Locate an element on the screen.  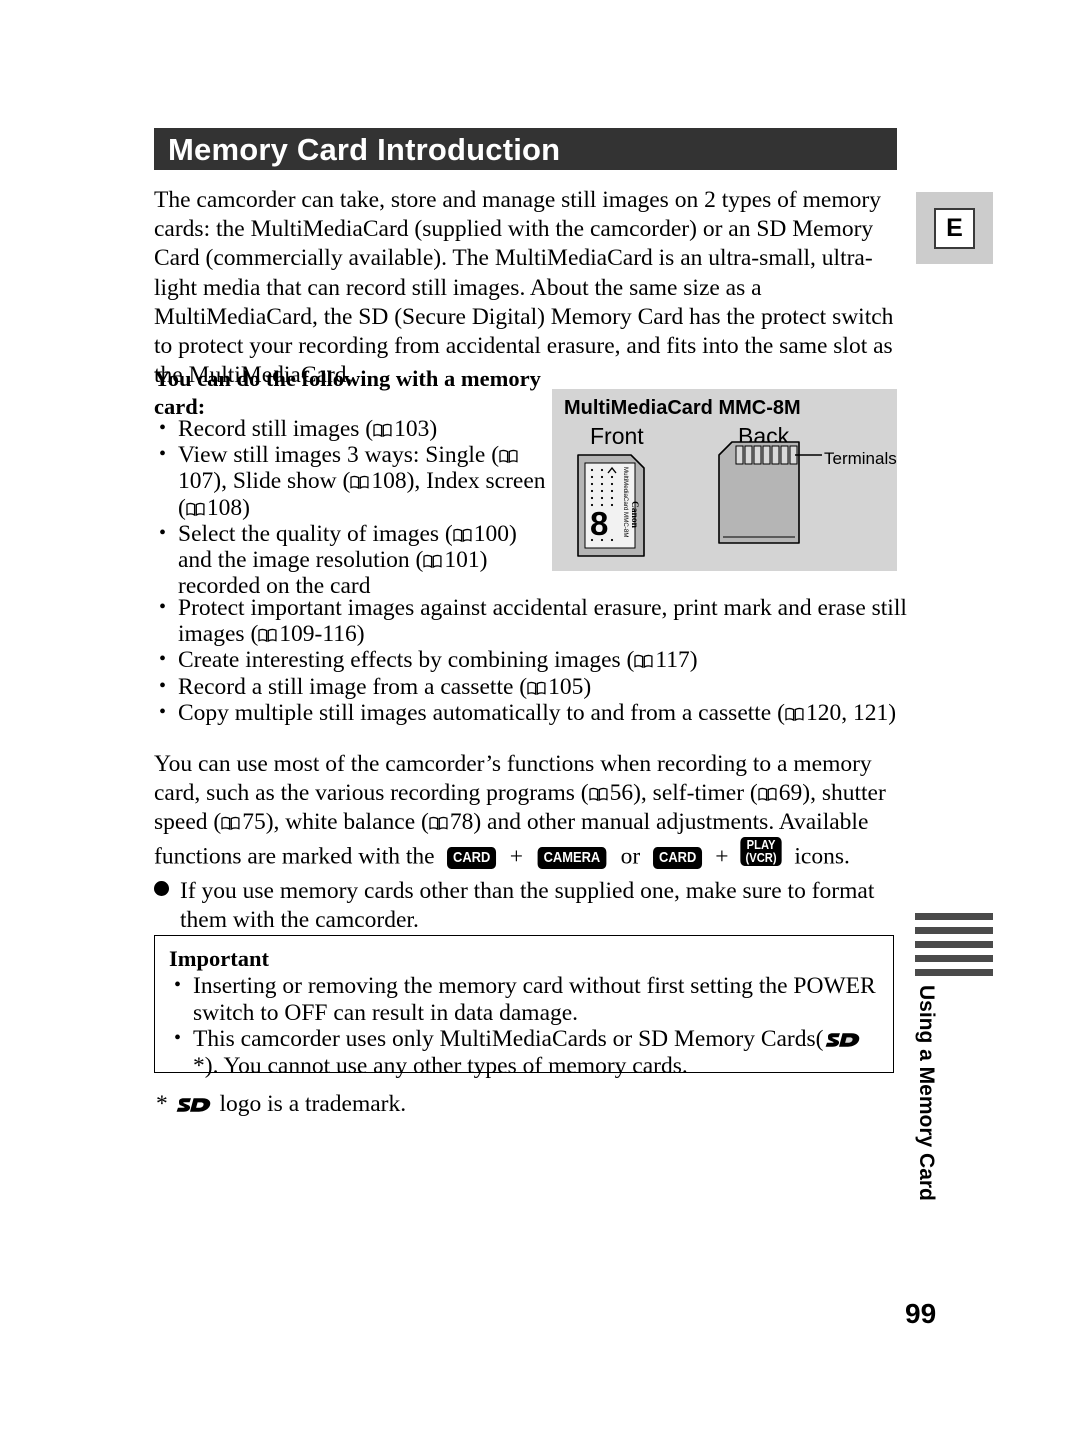
page-ref: 120, 121 is located at coordinates (847, 712).